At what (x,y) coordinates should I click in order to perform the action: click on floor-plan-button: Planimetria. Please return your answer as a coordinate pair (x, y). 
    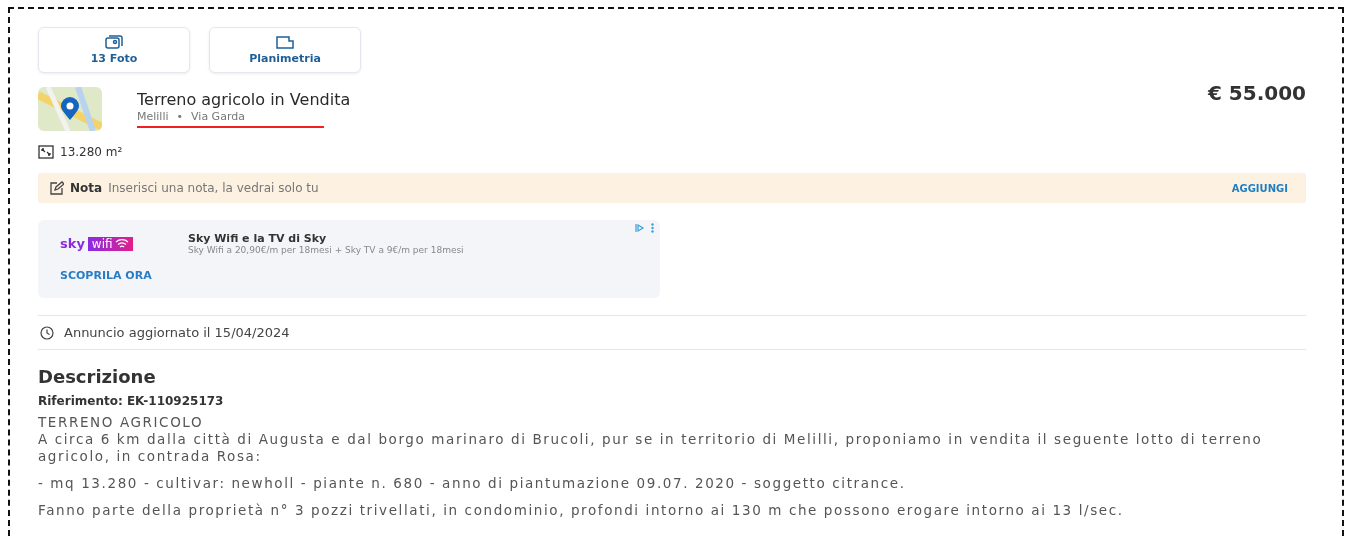
    Looking at the image, I should click on (285, 50).